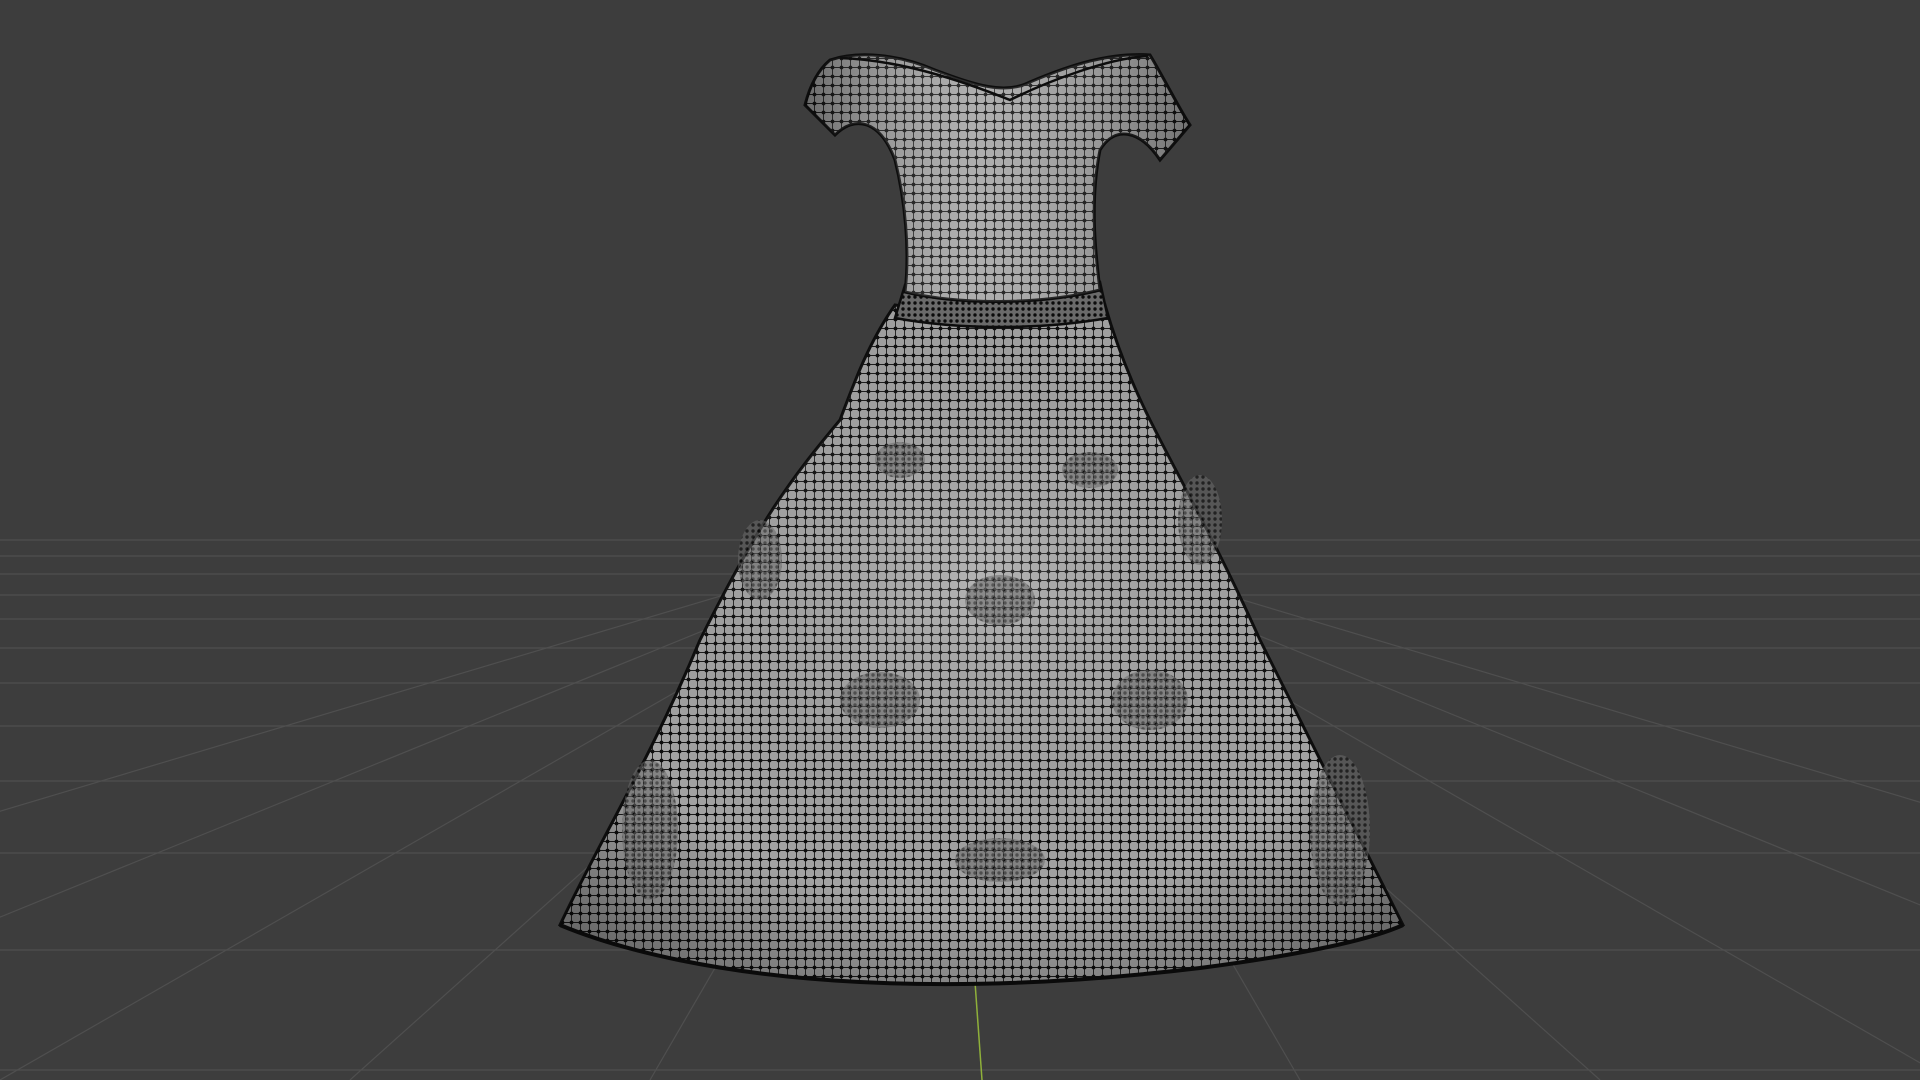  What do you see at coordinates (978, 1030) in the screenshot?
I see `y-axis-line` at bounding box center [978, 1030].